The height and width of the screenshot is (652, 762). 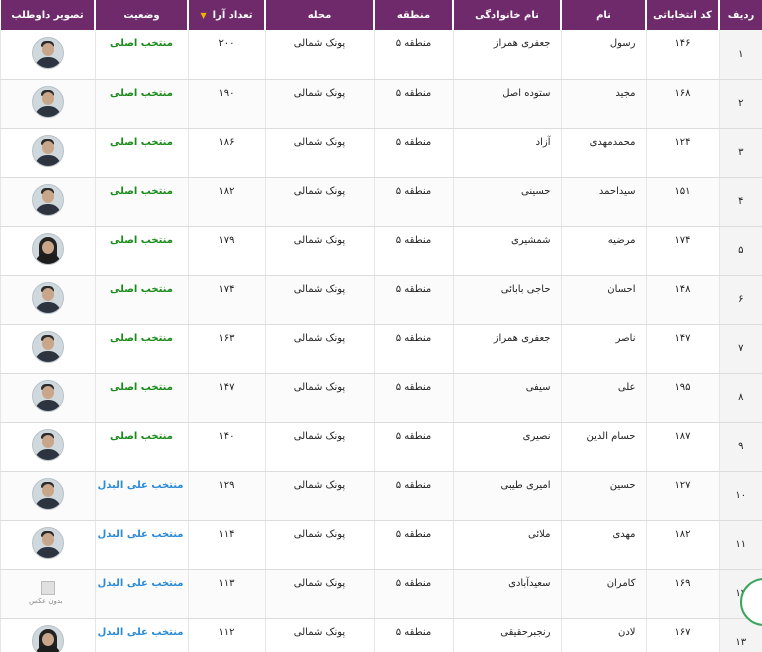 I want to click on election-code-cell: ۱۴۸, so click(x=682, y=300).